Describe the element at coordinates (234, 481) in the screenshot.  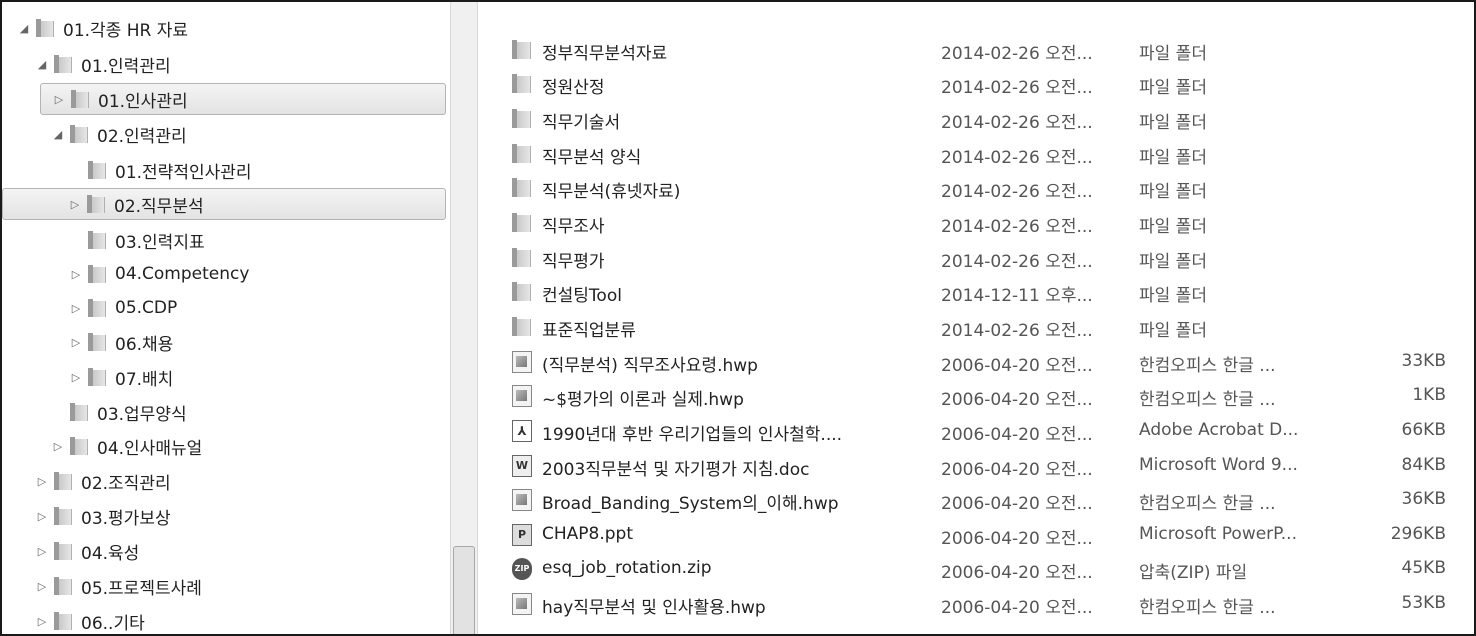
I see `tree-item-org-mgmt: ▷ 02.조직관리` at that location.